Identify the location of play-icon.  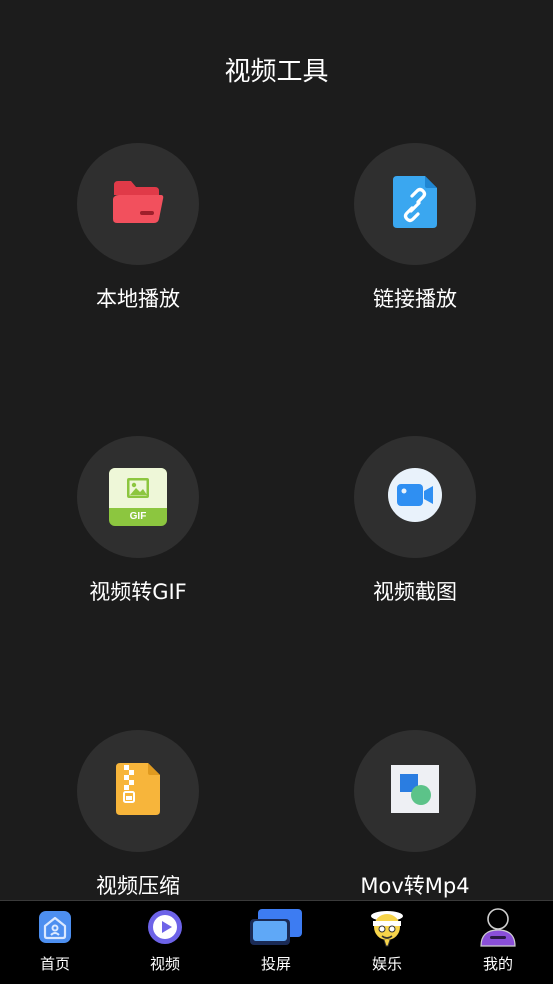
(165, 927).